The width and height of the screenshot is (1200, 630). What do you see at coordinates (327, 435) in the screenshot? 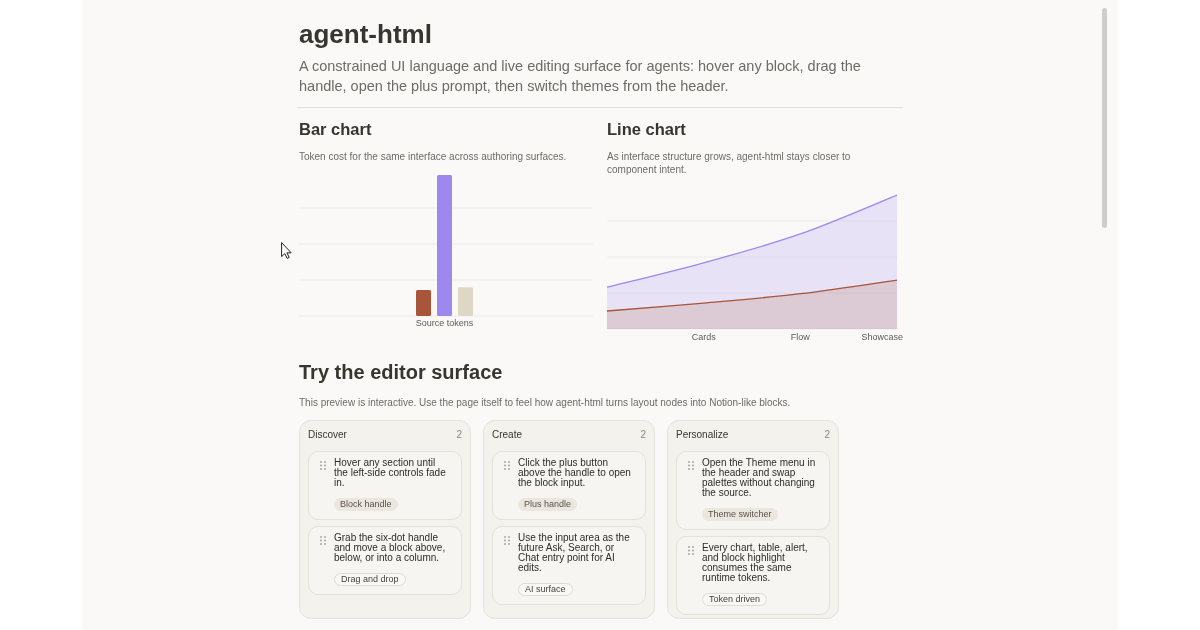
I see `column-title: Discover` at bounding box center [327, 435].